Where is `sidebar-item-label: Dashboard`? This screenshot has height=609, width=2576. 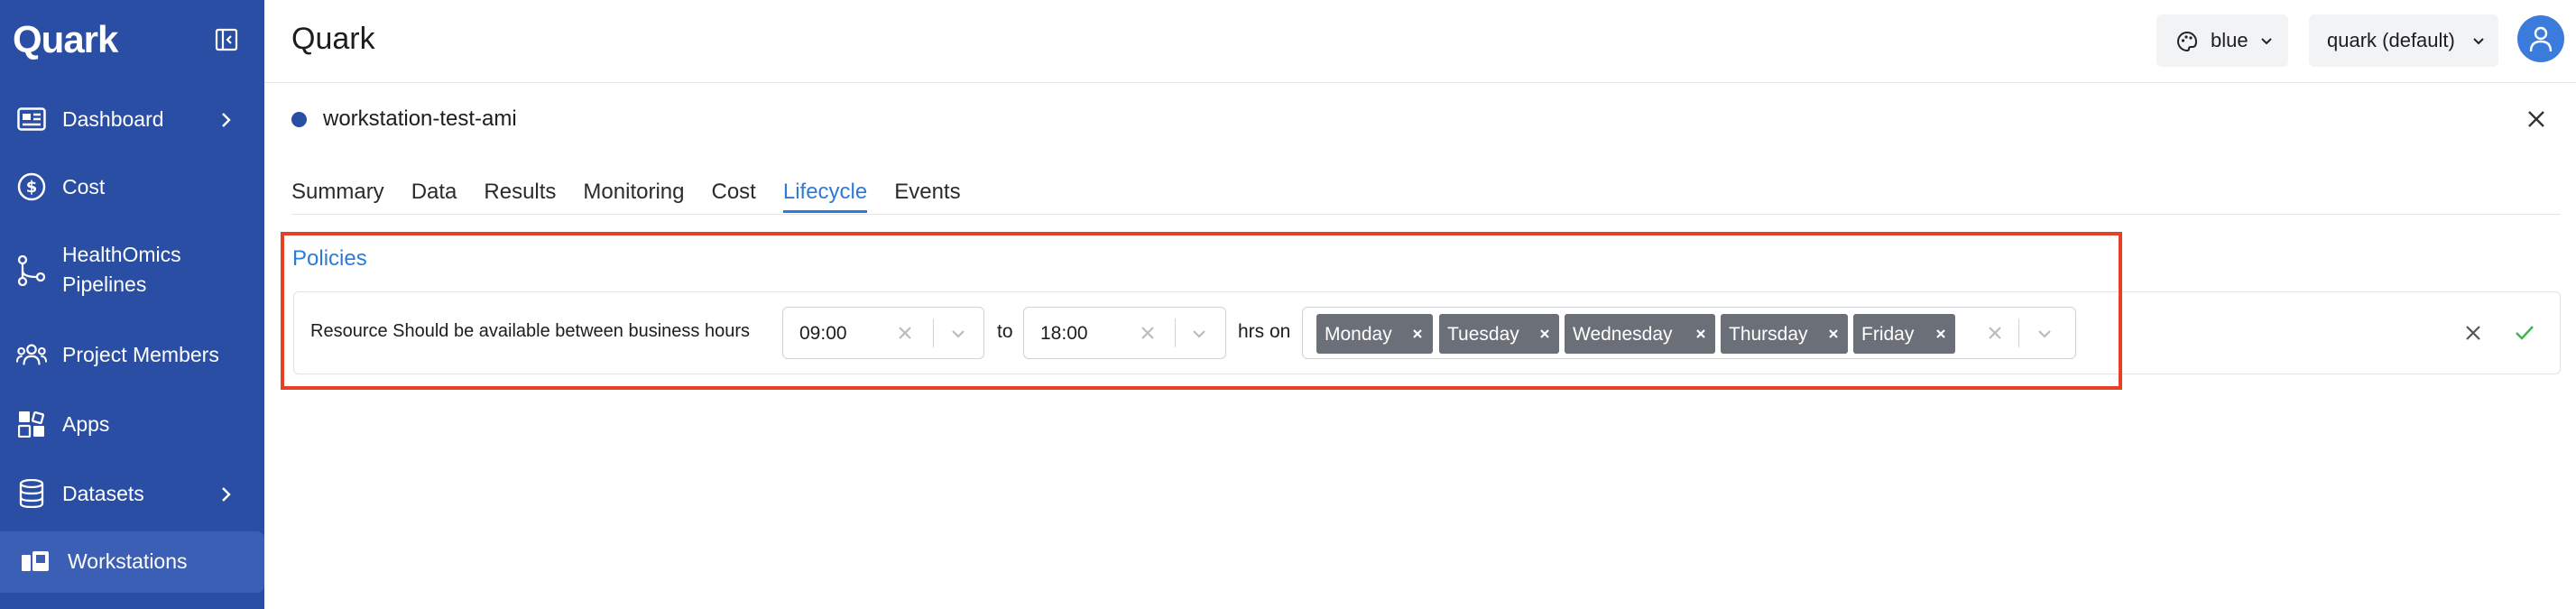 sidebar-item-label: Dashboard is located at coordinates (113, 118).